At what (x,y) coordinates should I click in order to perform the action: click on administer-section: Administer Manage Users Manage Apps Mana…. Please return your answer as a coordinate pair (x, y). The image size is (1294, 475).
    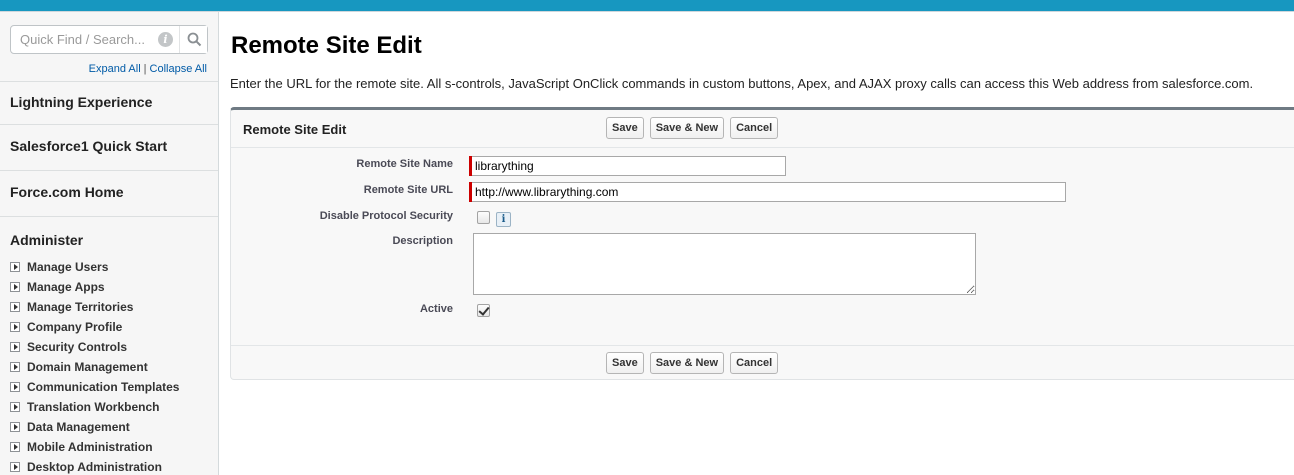
    Looking at the image, I should click on (109, 345).